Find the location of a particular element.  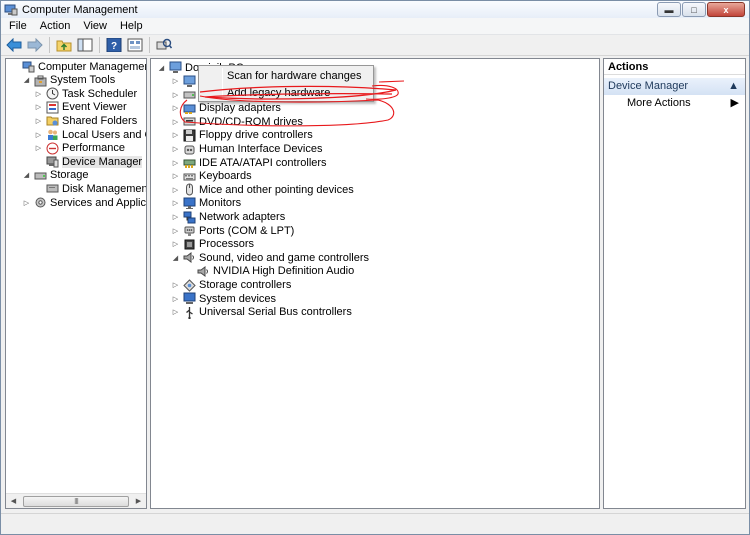

device-category-row: ▷ Human Interface Devices is located at coordinates (247, 149).